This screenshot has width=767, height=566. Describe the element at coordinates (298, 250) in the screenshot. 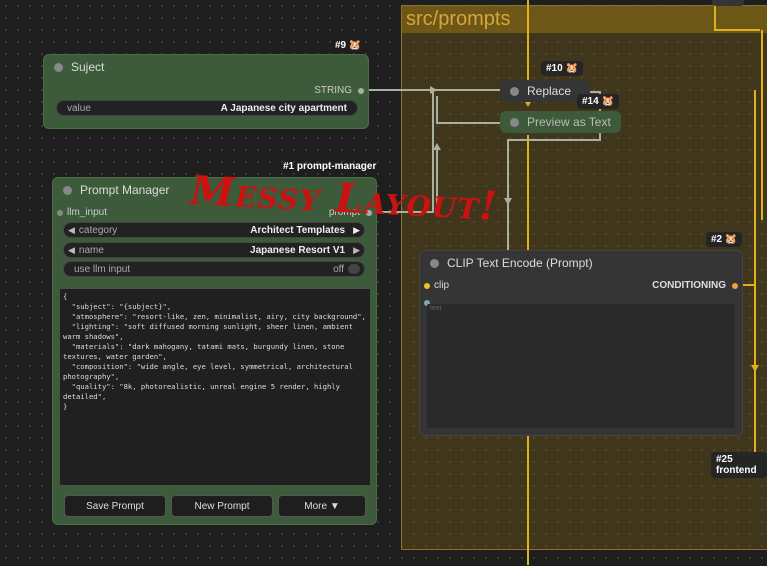

I see `name-value: Japanese Resort V1` at that location.